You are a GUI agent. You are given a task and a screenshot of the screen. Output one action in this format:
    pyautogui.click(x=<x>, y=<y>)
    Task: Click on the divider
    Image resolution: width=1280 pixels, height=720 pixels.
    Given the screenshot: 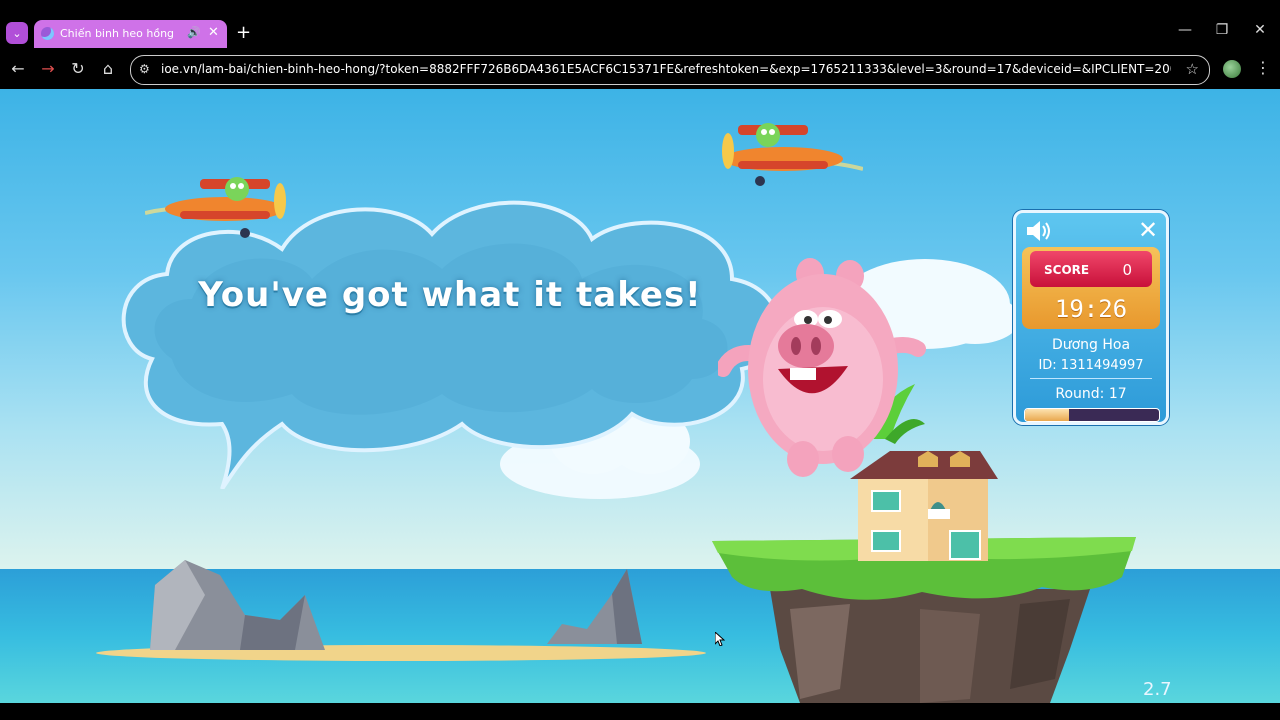 What is the action you would take?
    pyautogui.click(x=1091, y=378)
    